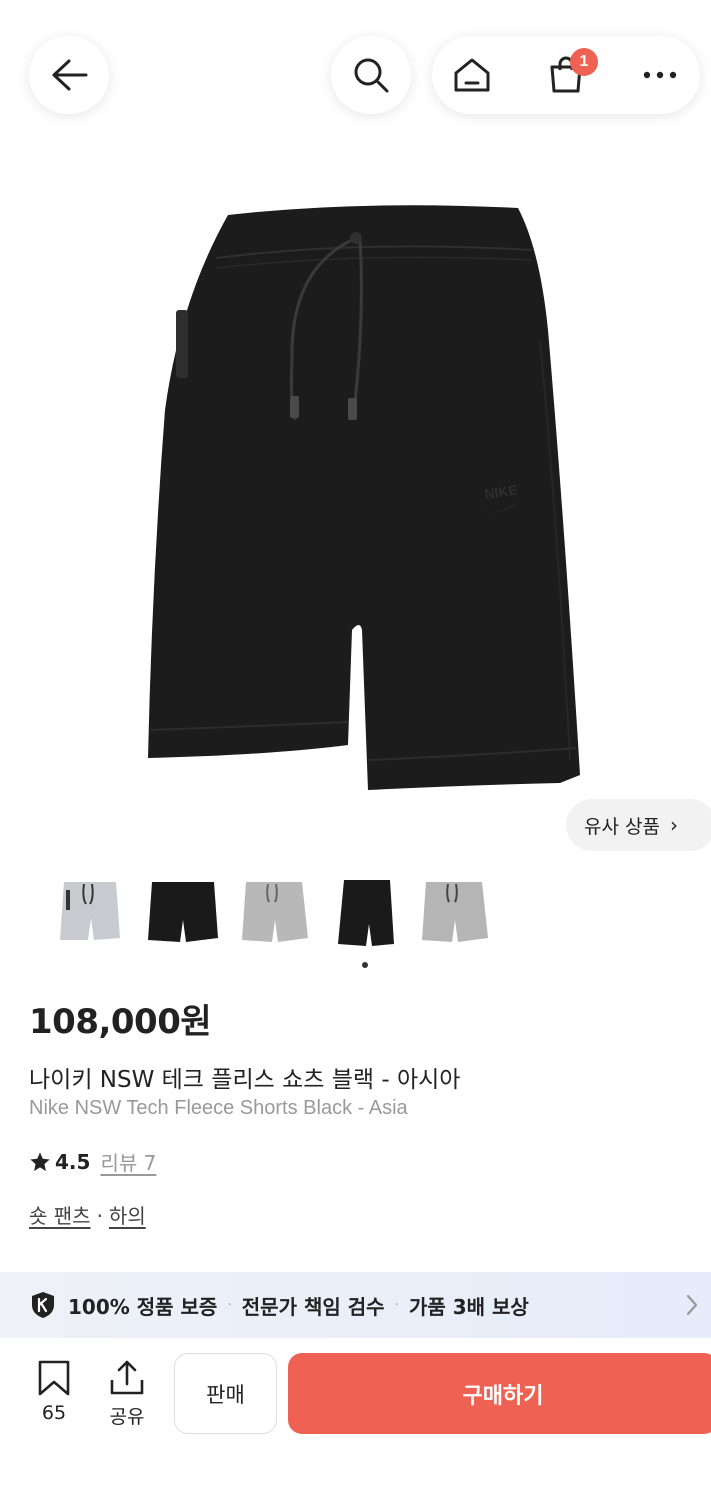  Describe the element at coordinates (673, 825) in the screenshot. I see `chevron-right-icon: ›` at that location.